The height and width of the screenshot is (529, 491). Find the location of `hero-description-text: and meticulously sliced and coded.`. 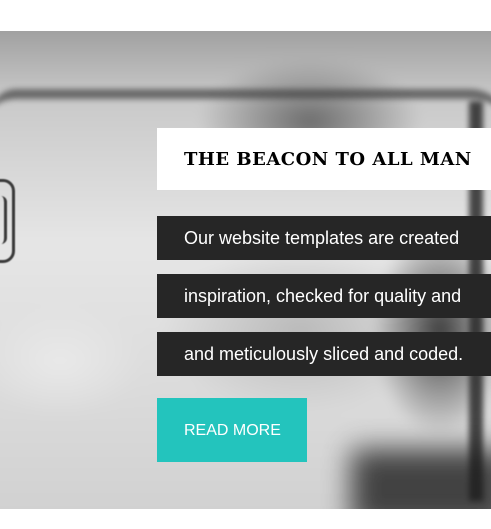

hero-description-text: and meticulously sliced and coded. is located at coordinates (324, 354).